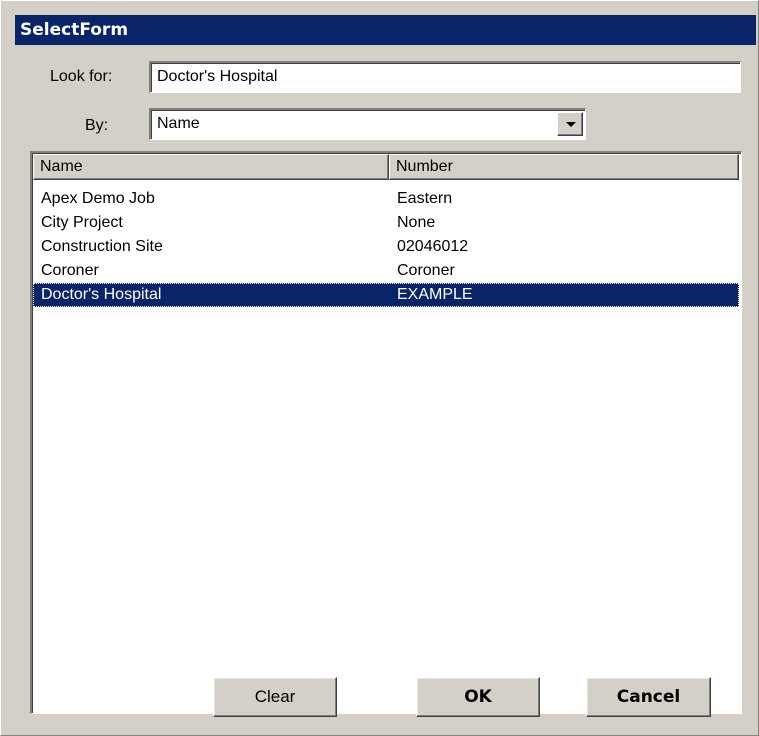 Image resolution: width=759 pixels, height=736 pixels. I want to click on clear-button-label: Clear, so click(275, 696).